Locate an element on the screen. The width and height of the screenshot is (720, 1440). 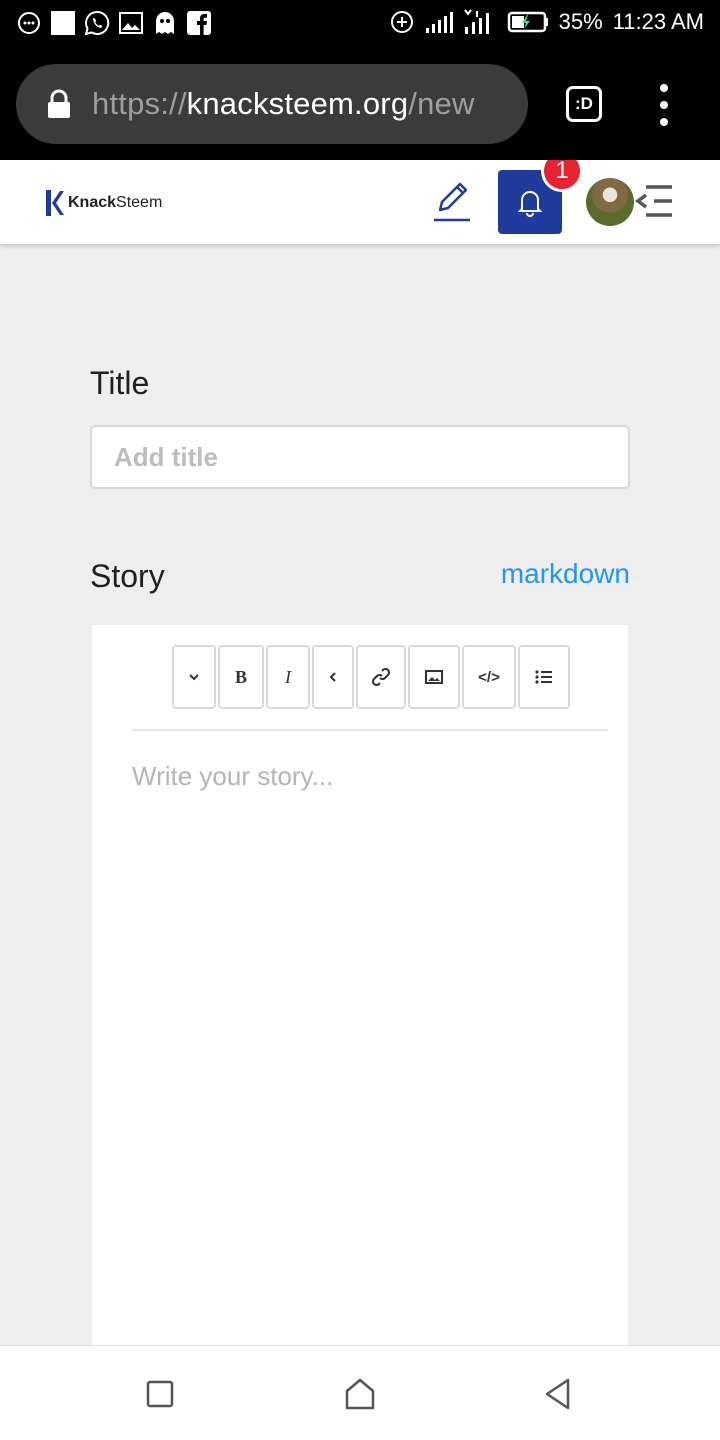
avatar is located at coordinates (610, 202).